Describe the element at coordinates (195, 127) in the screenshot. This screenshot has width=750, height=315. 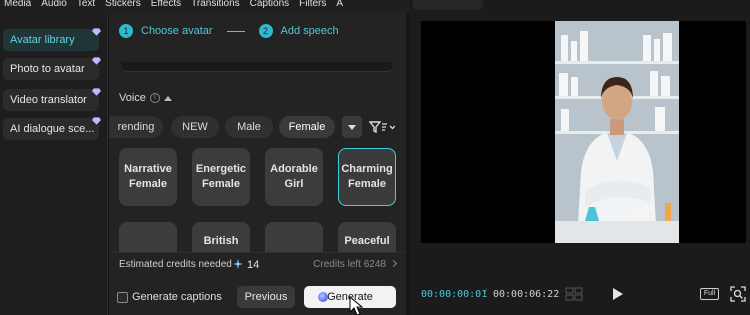
I see `filter-chip-new: NEW` at that location.